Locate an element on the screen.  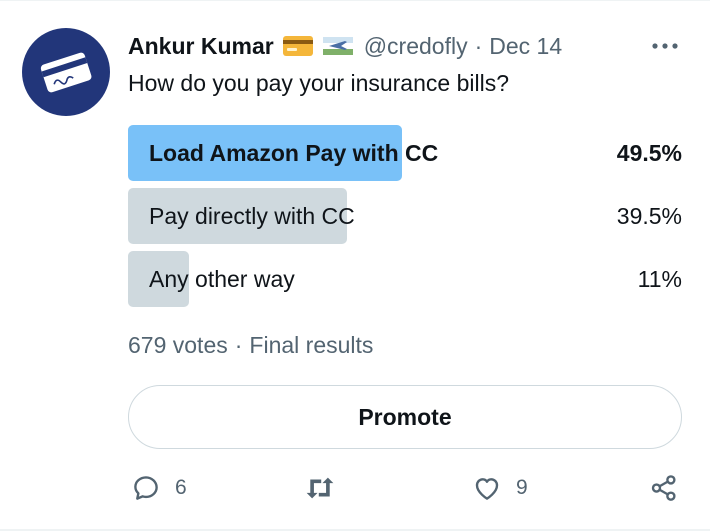
tweet-header: Ankur Kumar @credofly · Dec 14 is located at coordinates (345, 46).